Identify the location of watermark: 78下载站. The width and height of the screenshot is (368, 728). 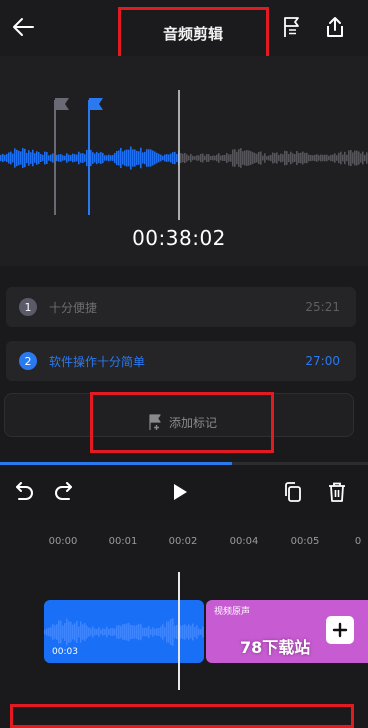
(275, 647).